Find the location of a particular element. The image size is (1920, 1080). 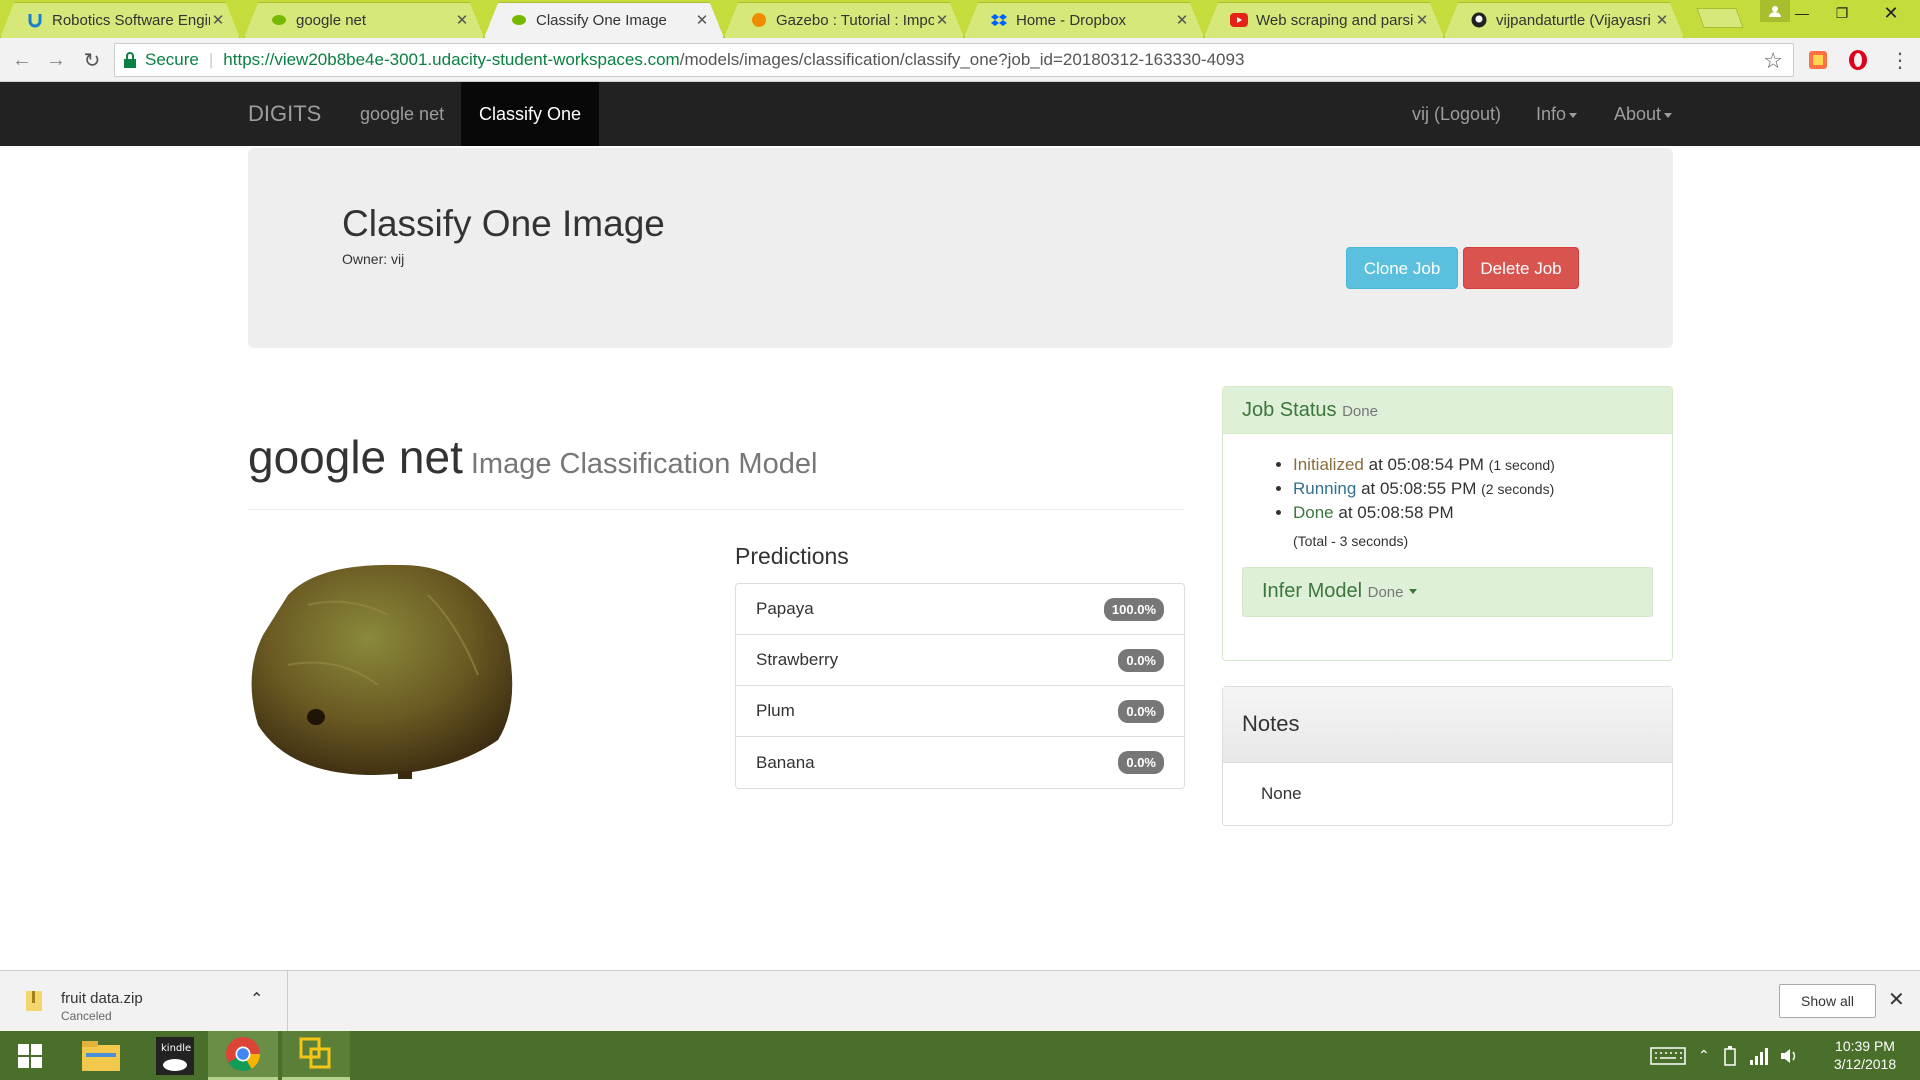

tab-github: vijpandaturtle (Vijayasri ✕ is located at coordinates (1564, 20).